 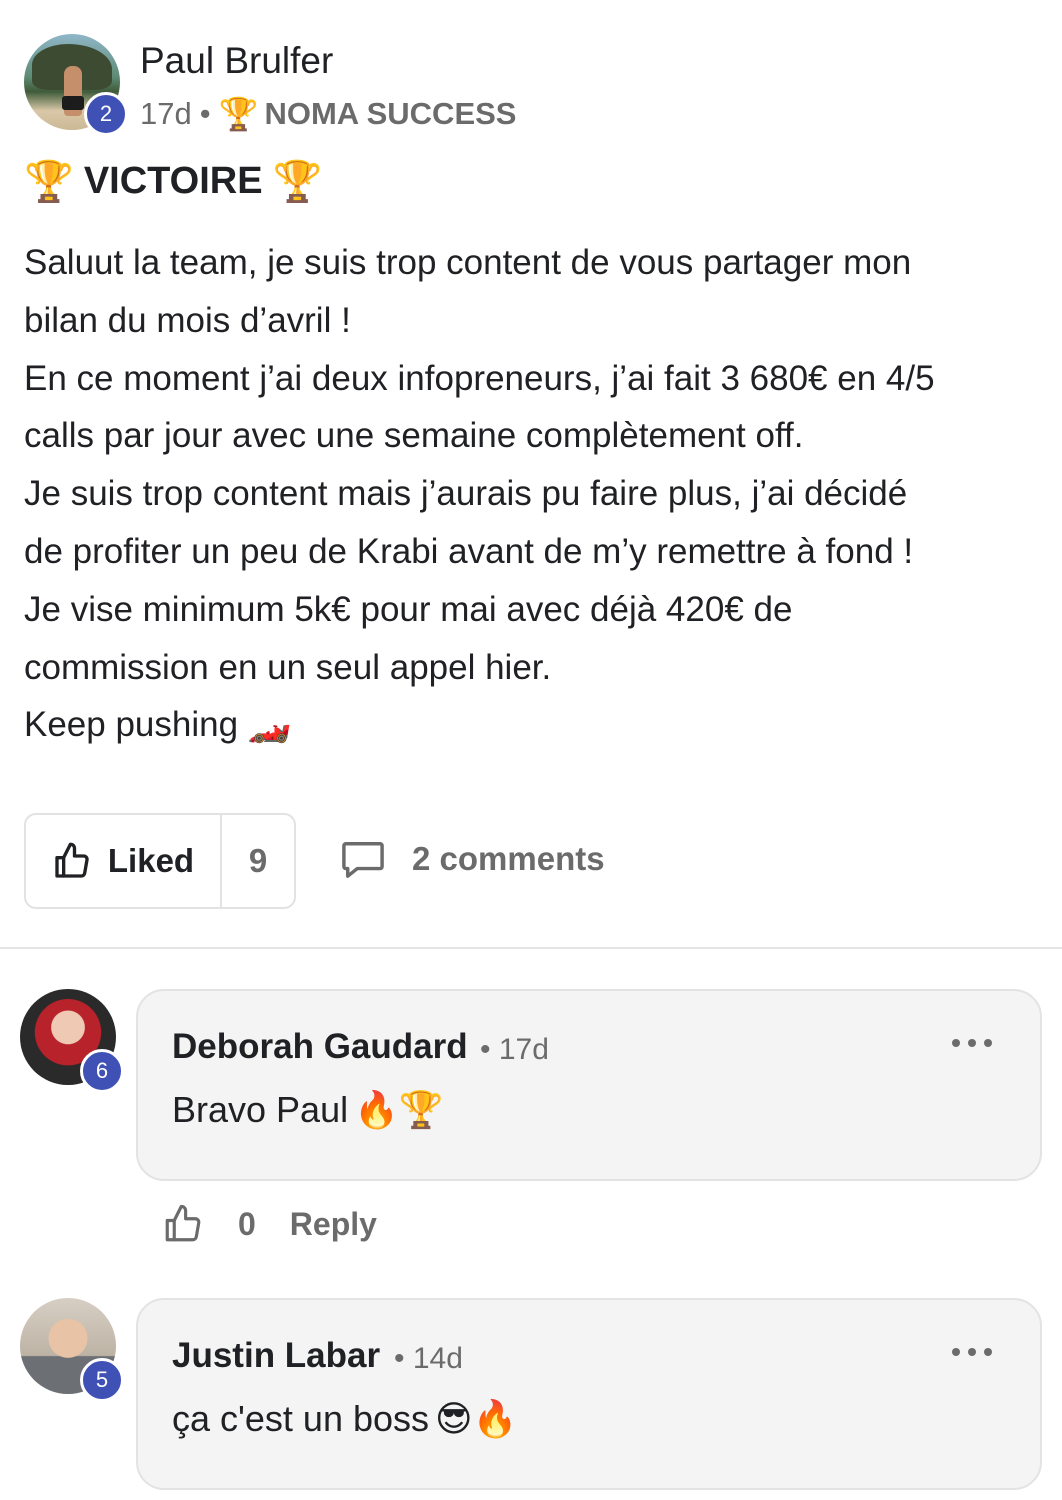 I want to click on like-group: Liked 9, so click(x=160, y=861).